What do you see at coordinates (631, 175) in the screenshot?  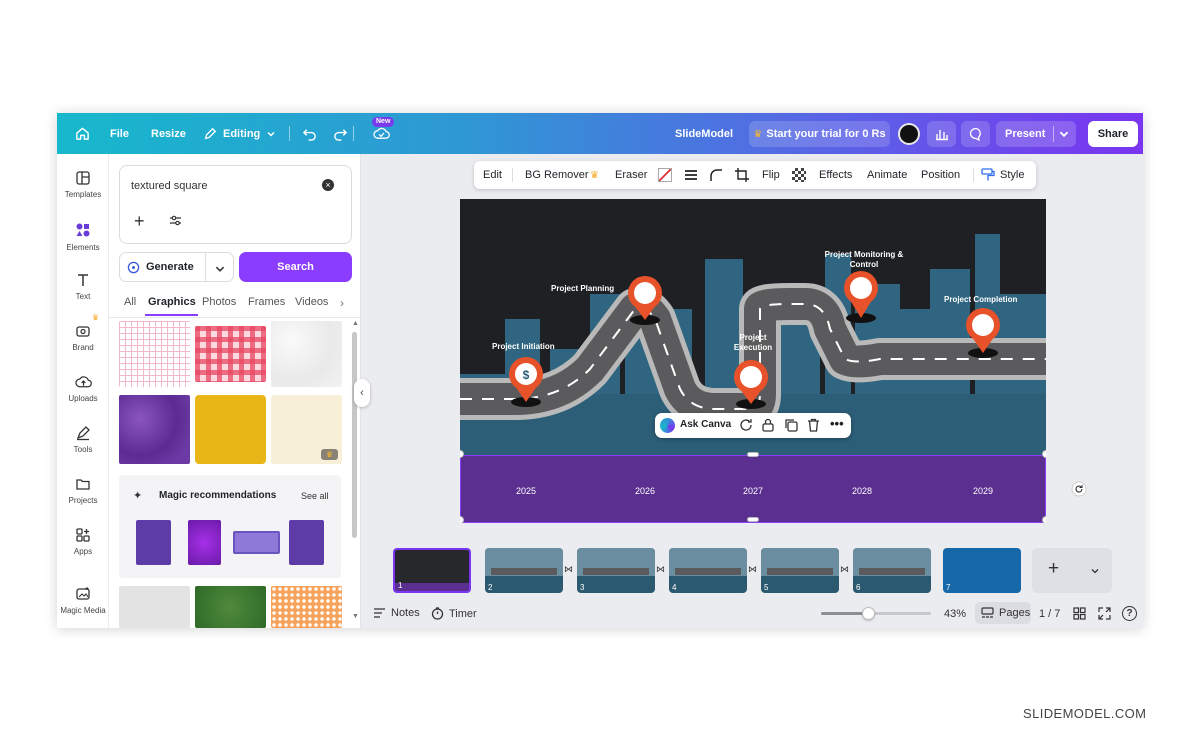 I see `eraser-button: Eraser` at bounding box center [631, 175].